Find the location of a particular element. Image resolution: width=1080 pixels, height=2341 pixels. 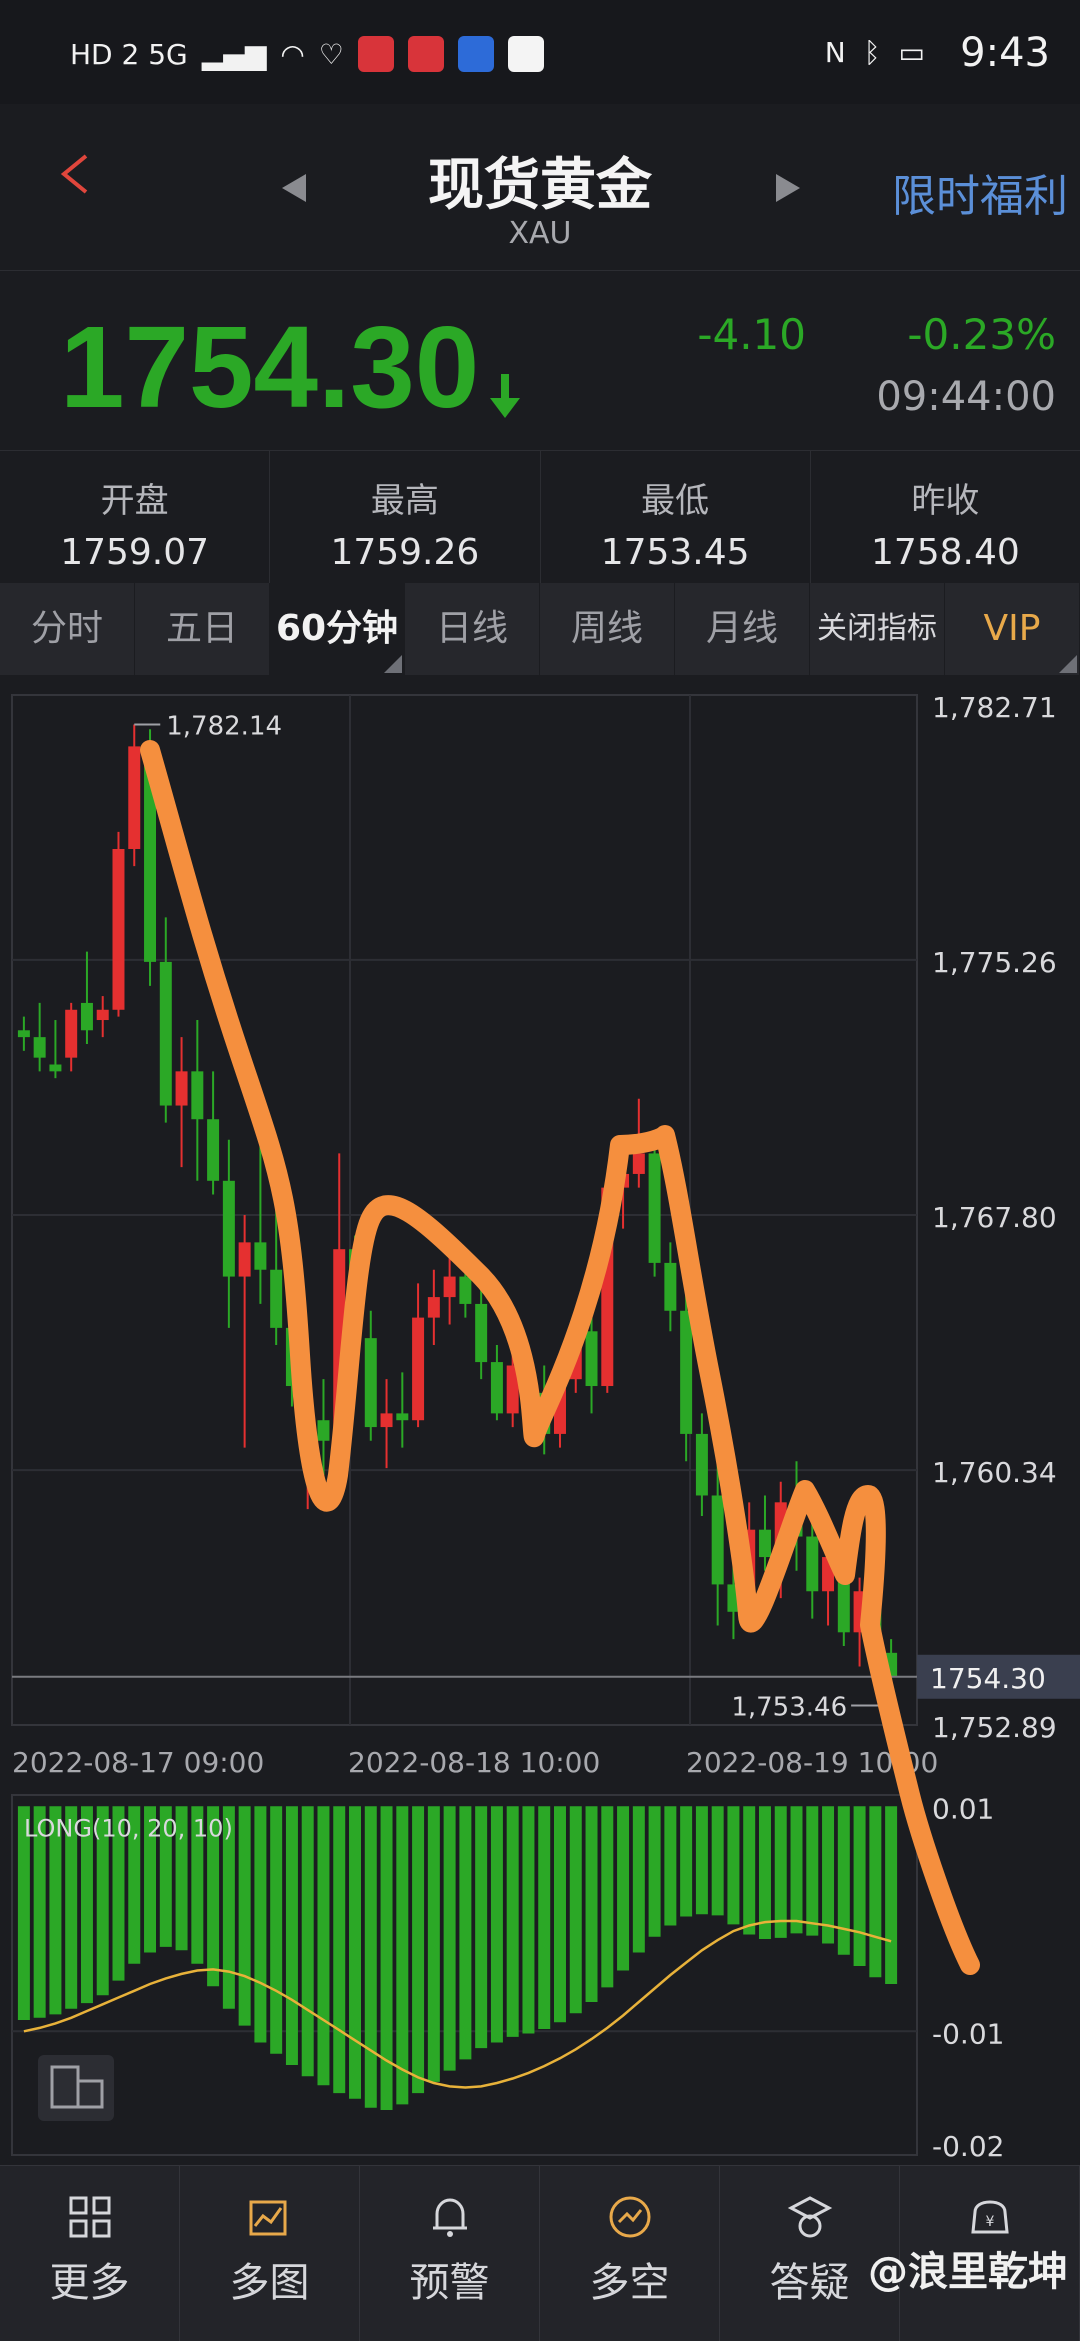

x-tick-label: 2022-08-18 10:00 is located at coordinates (474, 1762).